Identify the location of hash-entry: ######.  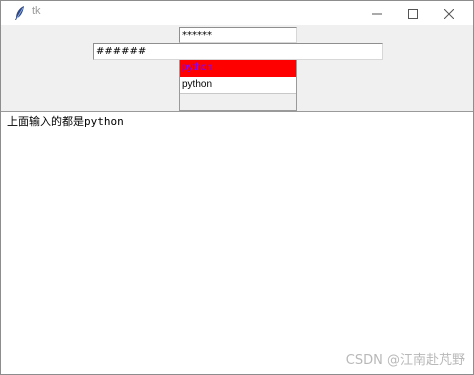
(238, 51).